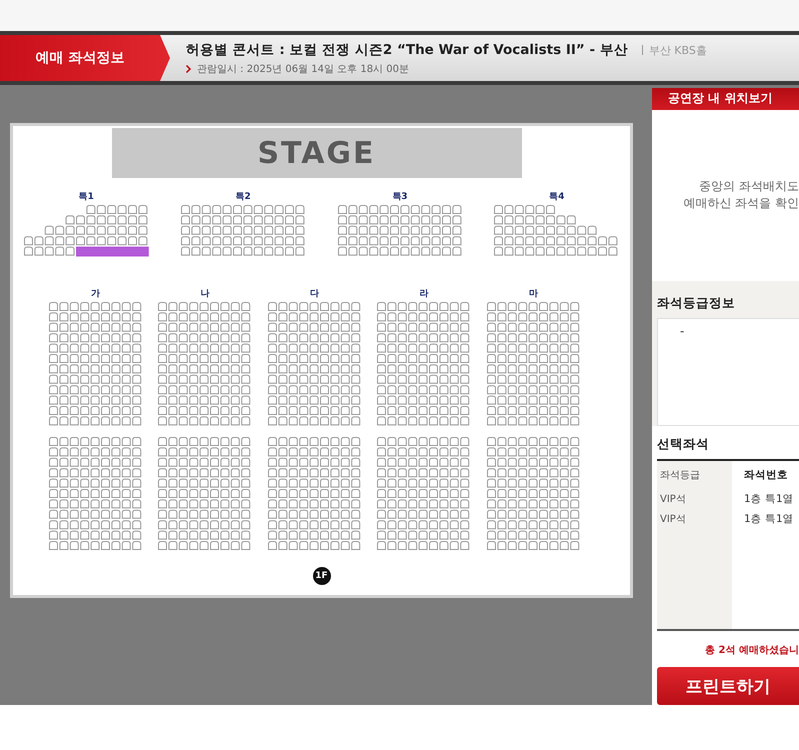 Image resolution: width=799 pixels, height=750 pixels. I want to click on column-header: 좌석등급, so click(694, 475).